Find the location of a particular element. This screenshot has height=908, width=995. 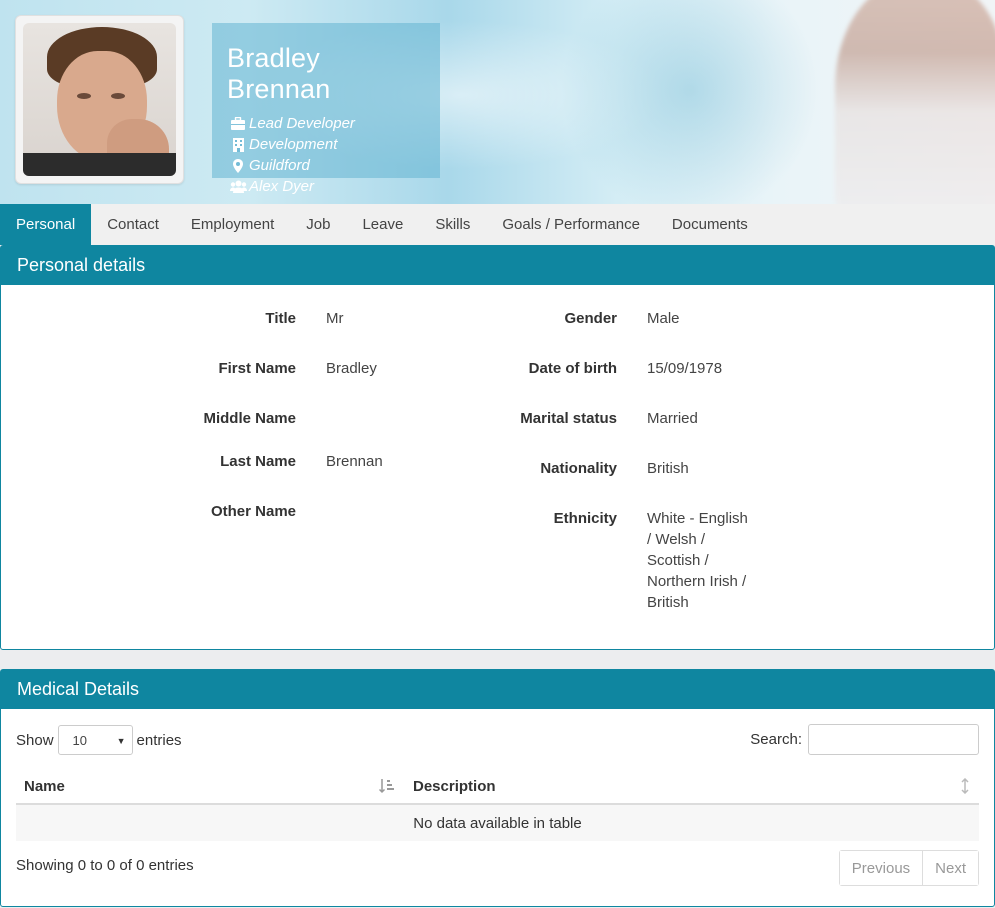

column-header-name: Name is located at coordinates (210, 787).